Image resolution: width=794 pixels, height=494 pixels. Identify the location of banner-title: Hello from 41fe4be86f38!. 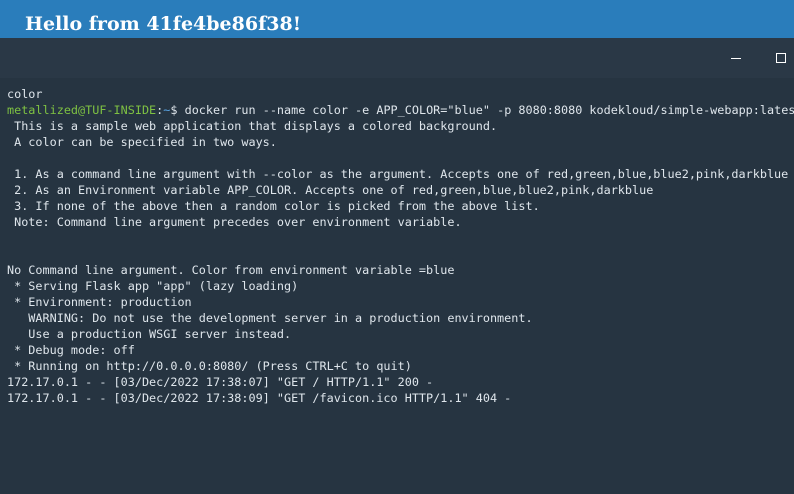
(163, 24).